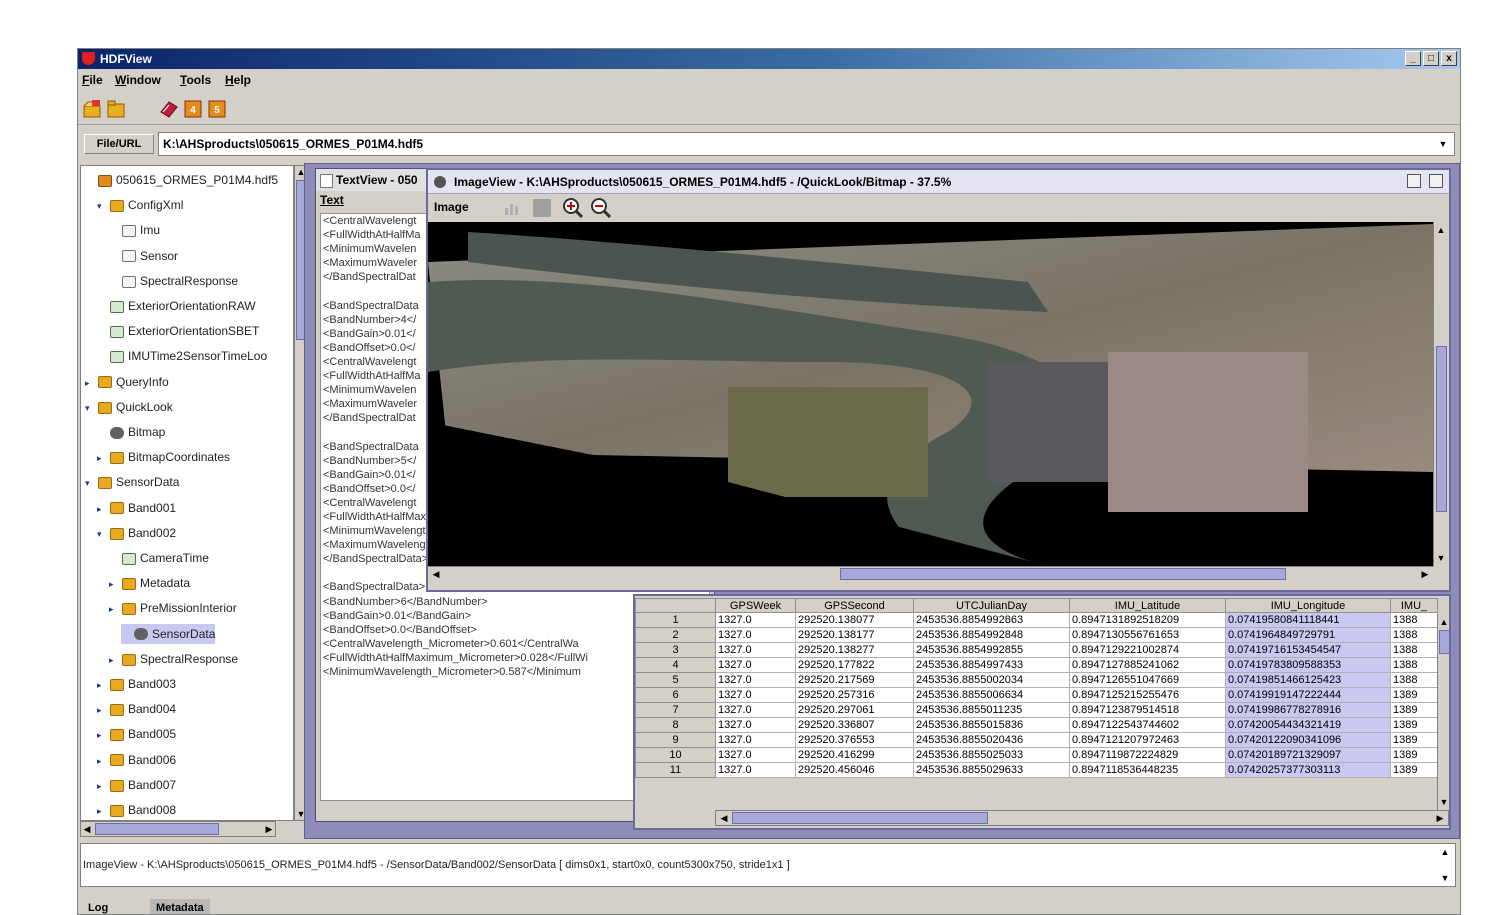 Image resolution: width=1487 pixels, height=915 pixels. Describe the element at coordinates (1441, 429) in the screenshot. I see `image-vscroll-thumb` at that location.